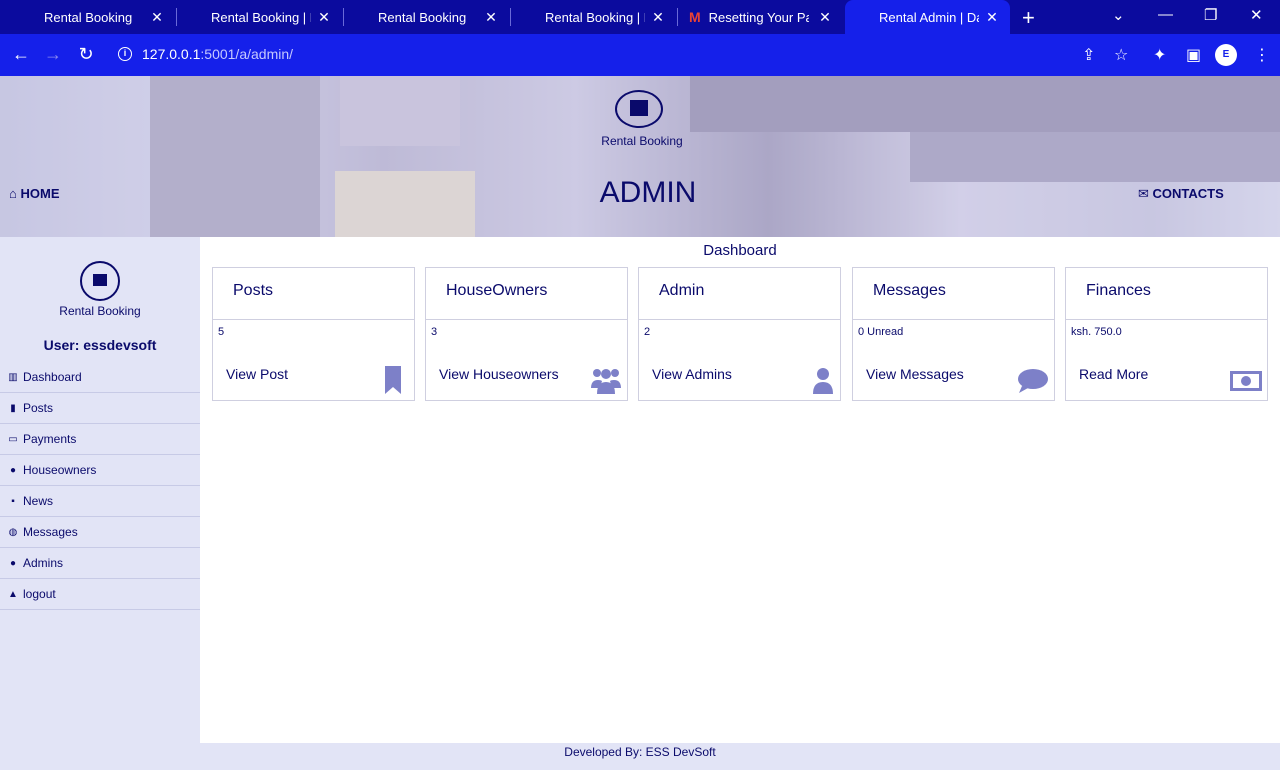 The width and height of the screenshot is (1280, 770). What do you see at coordinates (823, 381) in the screenshot?
I see `user-icon` at bounding box center [823, 381].